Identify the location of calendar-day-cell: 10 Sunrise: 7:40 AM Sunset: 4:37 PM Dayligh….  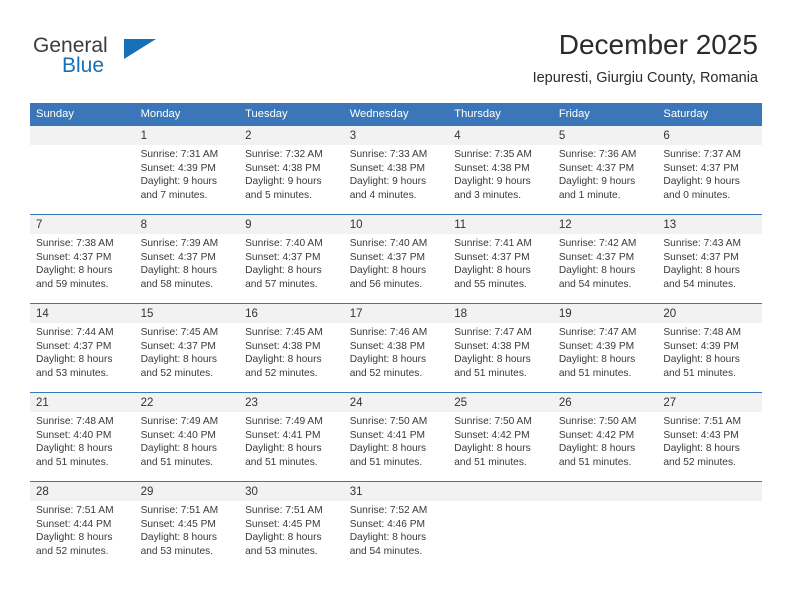
(396, 259).